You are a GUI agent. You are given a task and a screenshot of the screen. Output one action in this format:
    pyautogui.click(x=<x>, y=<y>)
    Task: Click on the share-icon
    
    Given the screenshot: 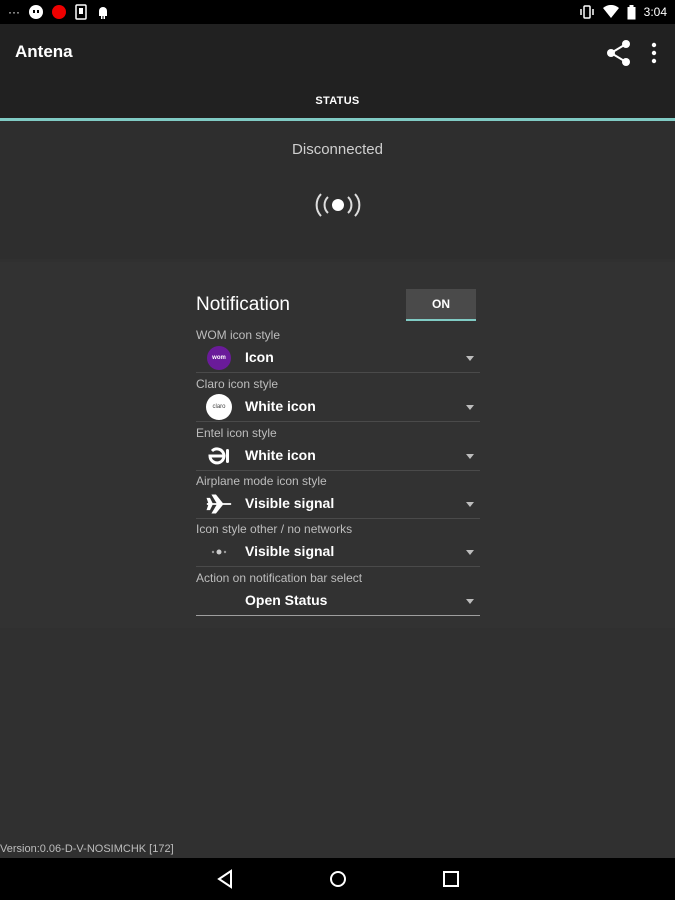 What is the action you would take?
    pyautogui.click(x=619, y=53)
    